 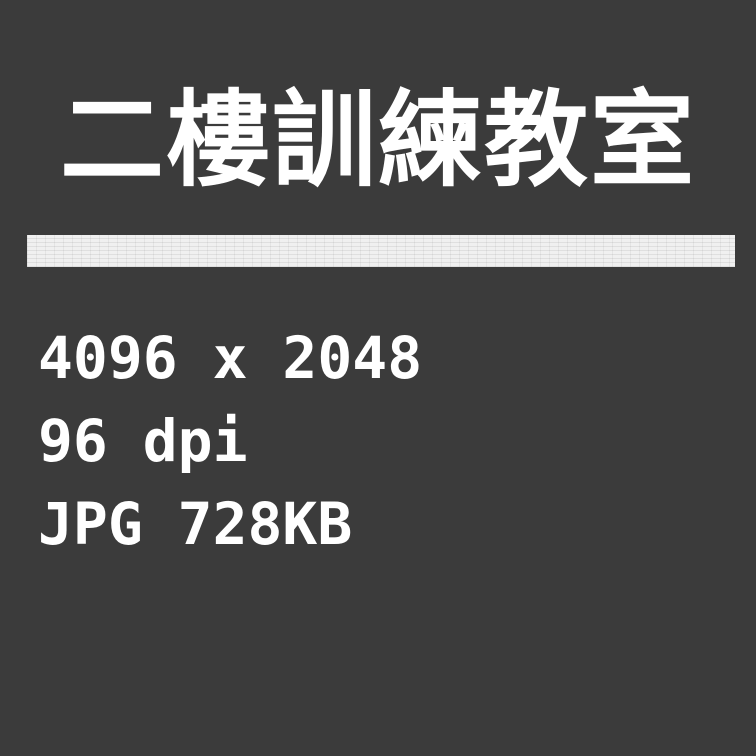 I want to click on image-format-size: JPG 728KB, so click(x=195, y=524).